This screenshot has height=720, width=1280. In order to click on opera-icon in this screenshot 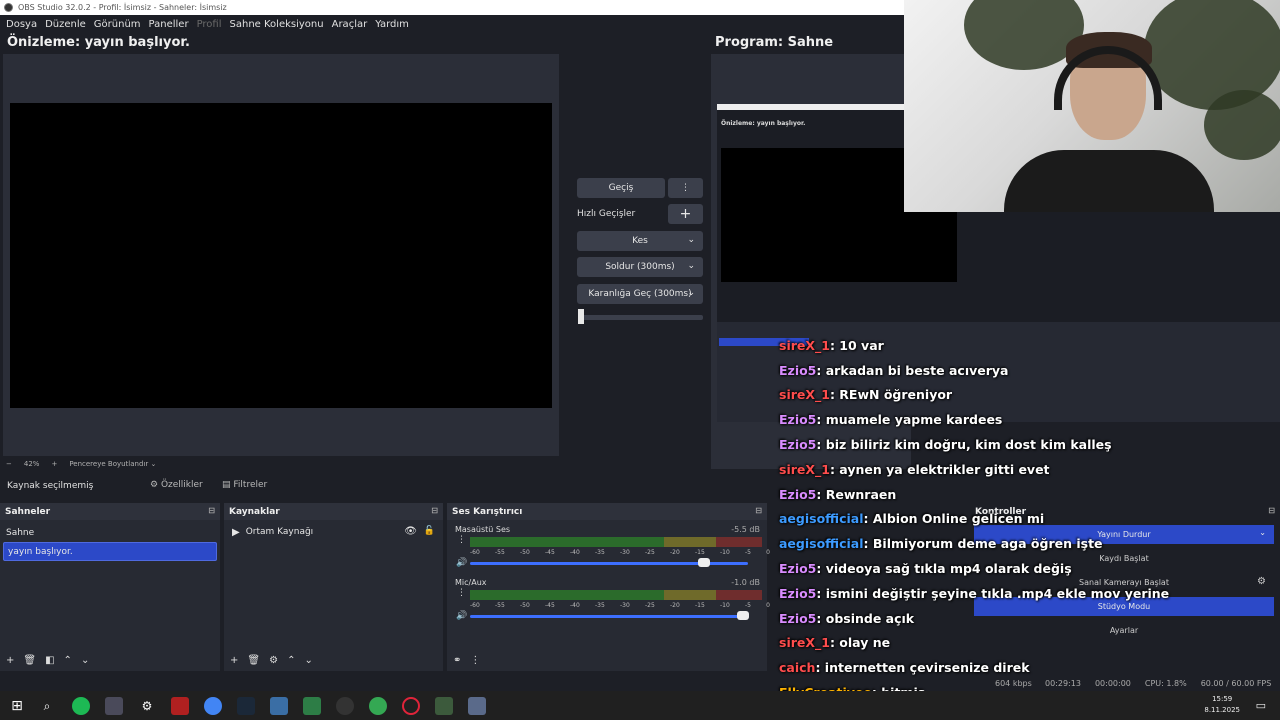, I will do `click(411, 706)`.